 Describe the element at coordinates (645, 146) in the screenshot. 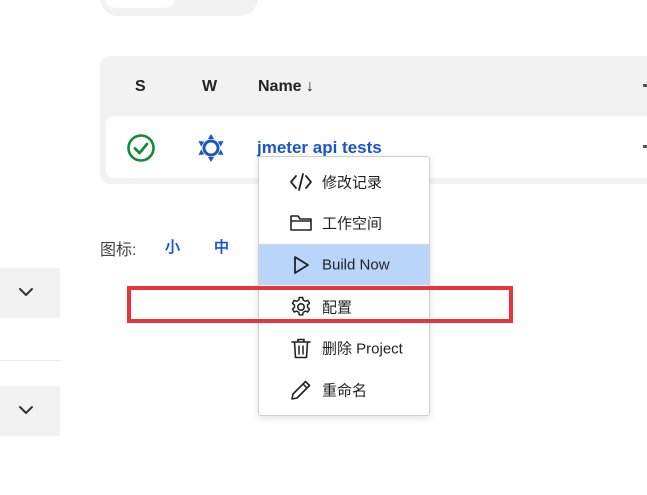

I see `row-overflow` at that location.